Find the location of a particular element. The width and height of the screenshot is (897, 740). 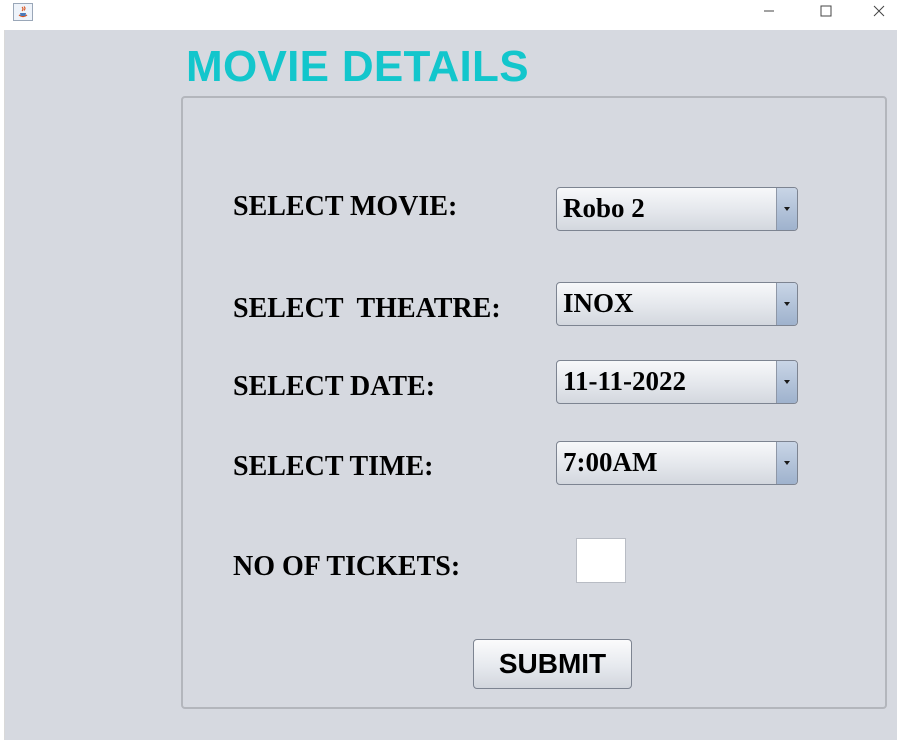

theatre-select-arrow is located at coordinates (786, 304).